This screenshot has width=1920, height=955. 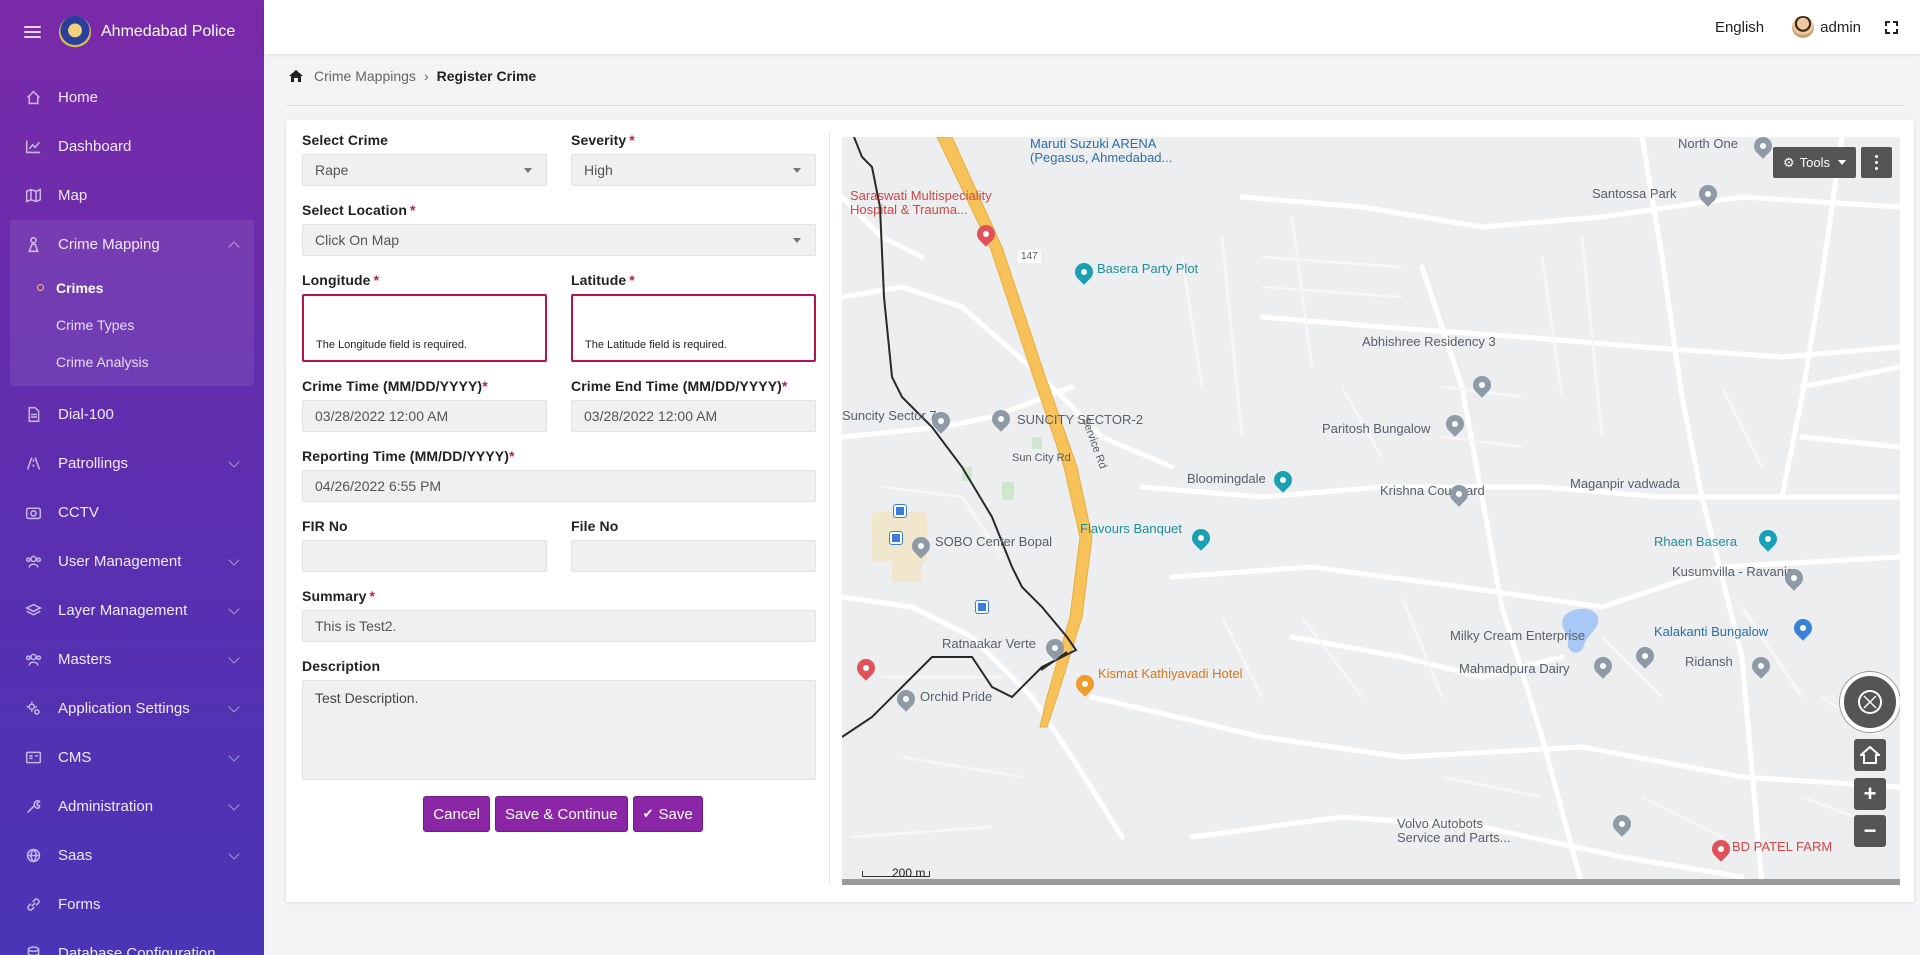 I want to click on wrench-icon, so click(x=33, y=807).